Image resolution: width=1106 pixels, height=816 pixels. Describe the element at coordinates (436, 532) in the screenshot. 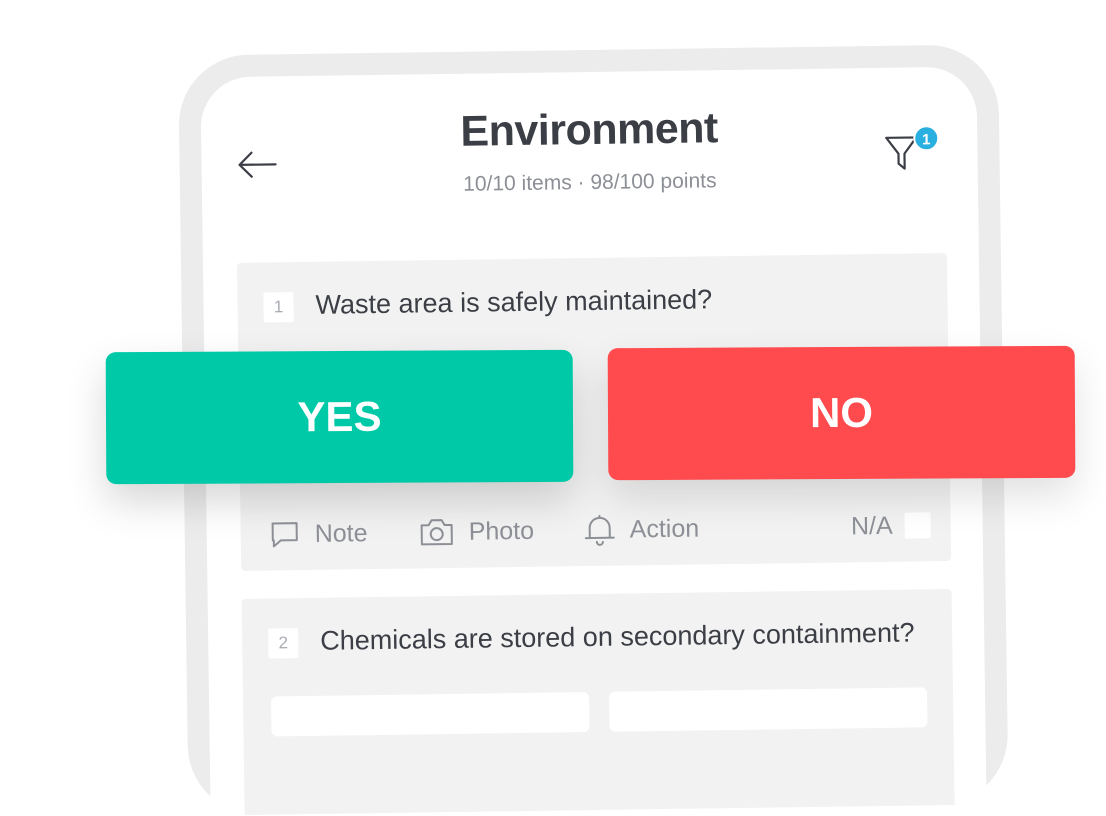

I see `camera-icon` at that location.